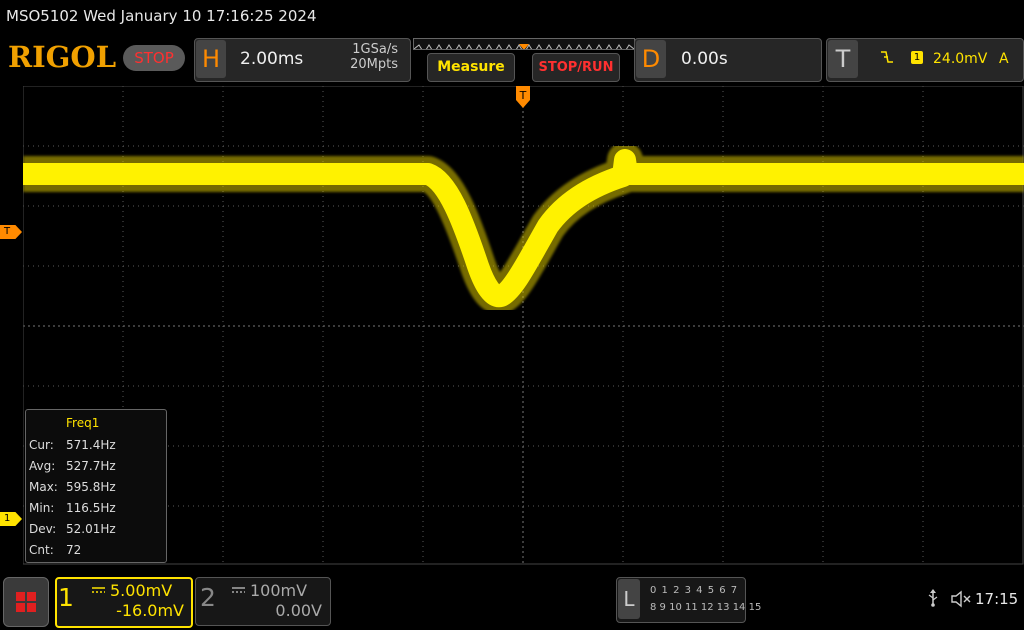  Describe the element at coordinates (997, 599) in the screenshot. I see `status-clock: 17:15` at that location.